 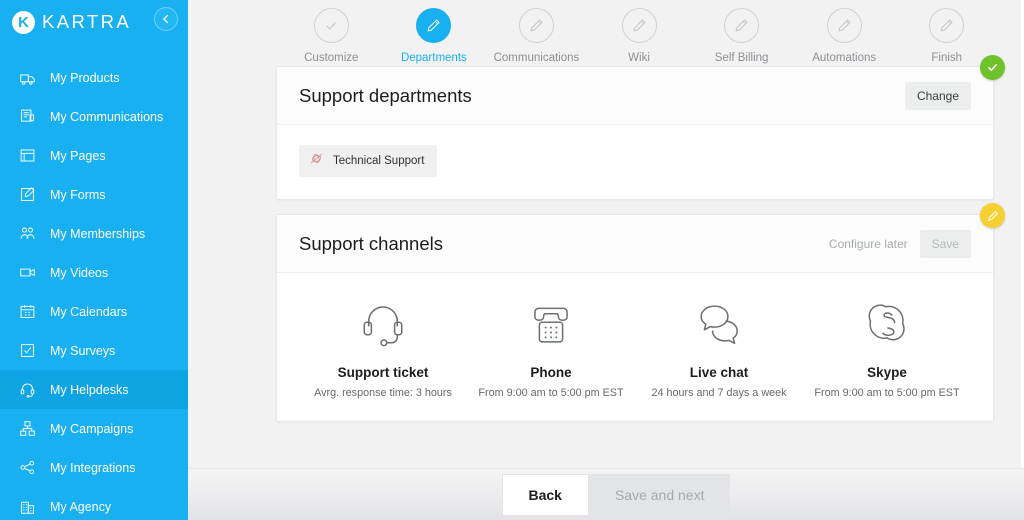 I want to click on sidebar-item-label: My Communications, so click(x=107, y=116).